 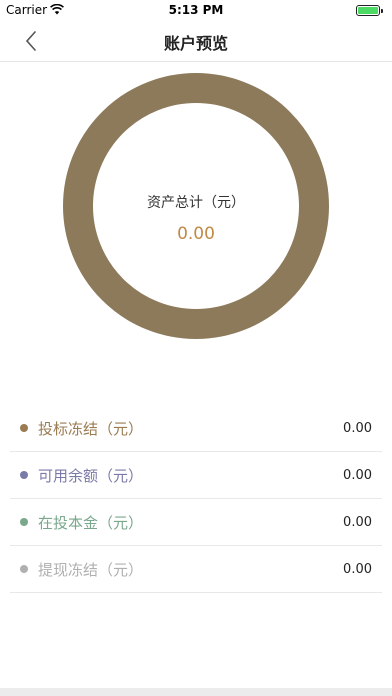 What do you see at coordinates (195, 43) in the screenshot?
I see `page-title: 账户预览` at bounding box center [195, 43].